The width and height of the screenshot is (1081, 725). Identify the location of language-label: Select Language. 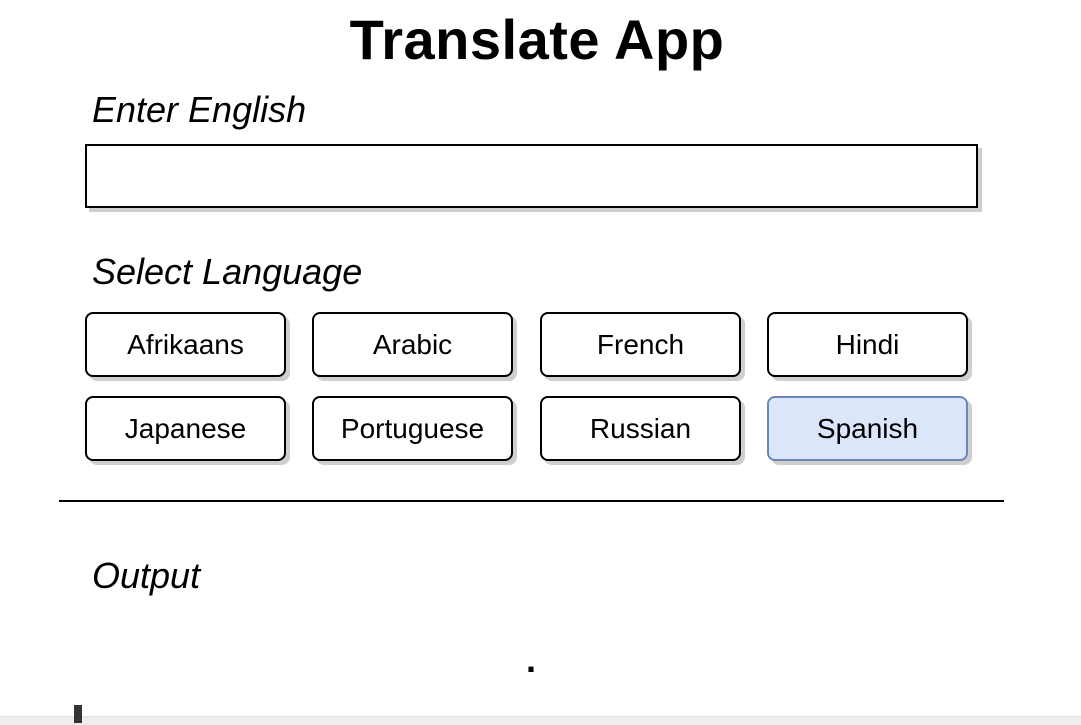
(227, 271).